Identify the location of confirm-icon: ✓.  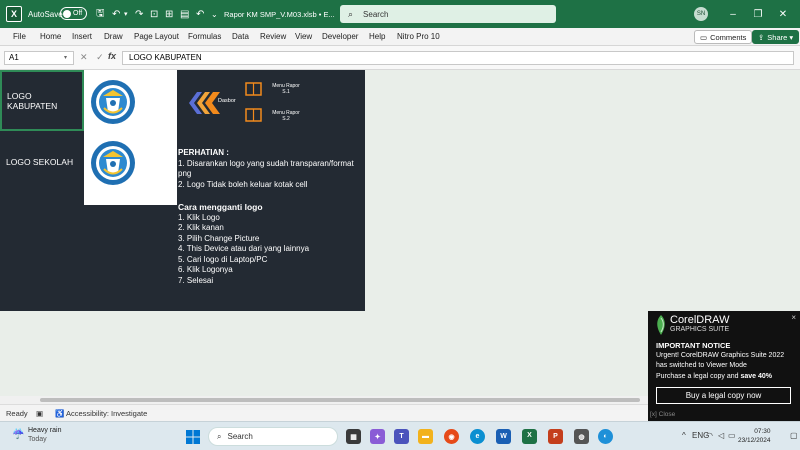
(100, 57).